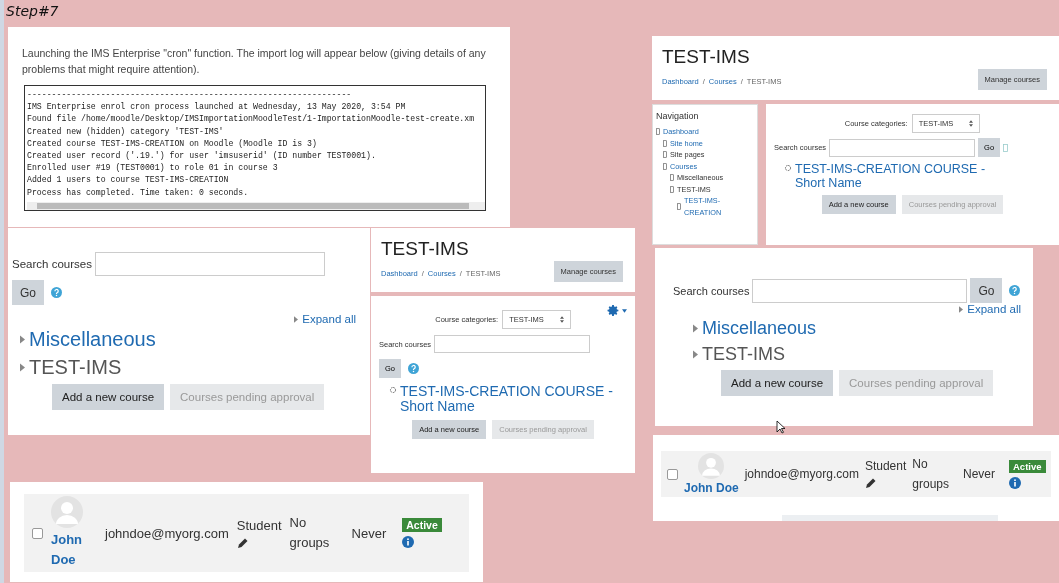  What do you see at coordinates (153, 168) in the screenshot?
I see `log-line: Enrolled user #19 (TEST0001) to role 01 in course 3` at bounding box center [153, 168].